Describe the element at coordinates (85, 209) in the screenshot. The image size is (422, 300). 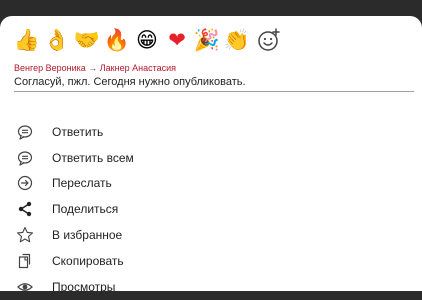
I see `menu-item-label: Поделиться` at that location.